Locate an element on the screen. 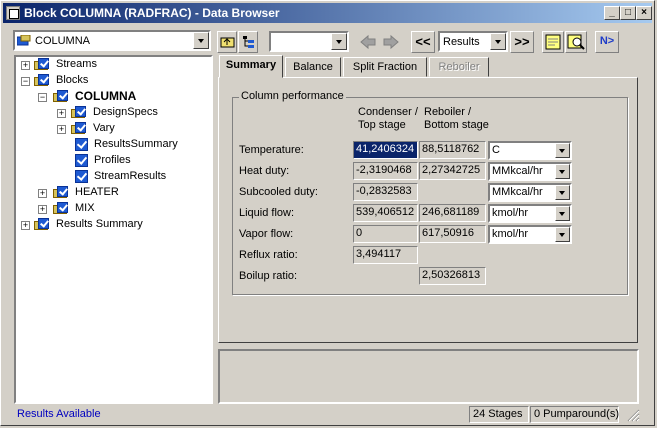  reflux-ratio-value: 3,494117 is located at coordinates (385, 255).